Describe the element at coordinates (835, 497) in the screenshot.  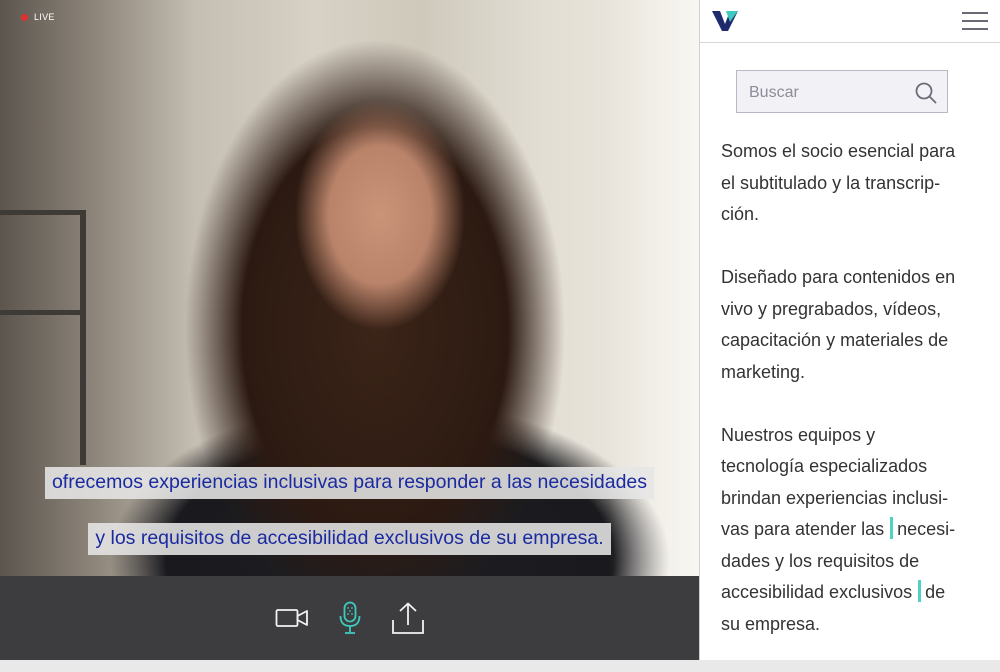
I see `transcript-line: brindan experiencias inclusi-` at that location.